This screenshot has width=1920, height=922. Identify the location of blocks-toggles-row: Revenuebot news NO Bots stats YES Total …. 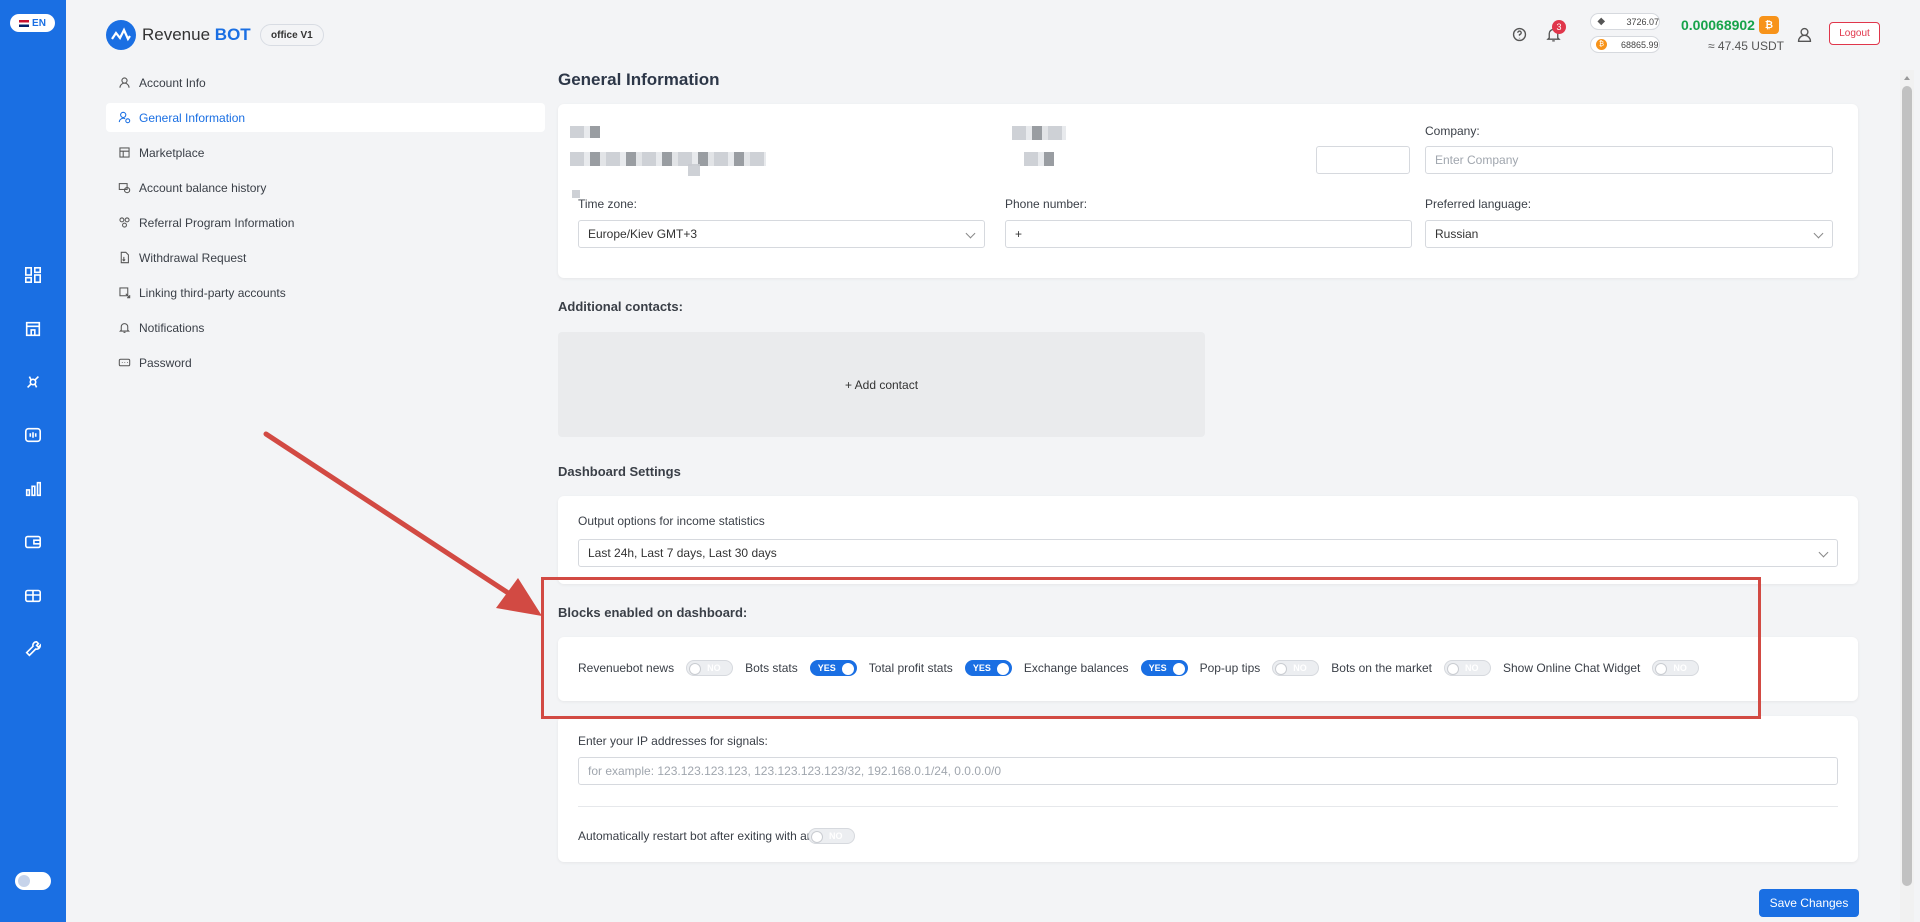
(1144, 668).